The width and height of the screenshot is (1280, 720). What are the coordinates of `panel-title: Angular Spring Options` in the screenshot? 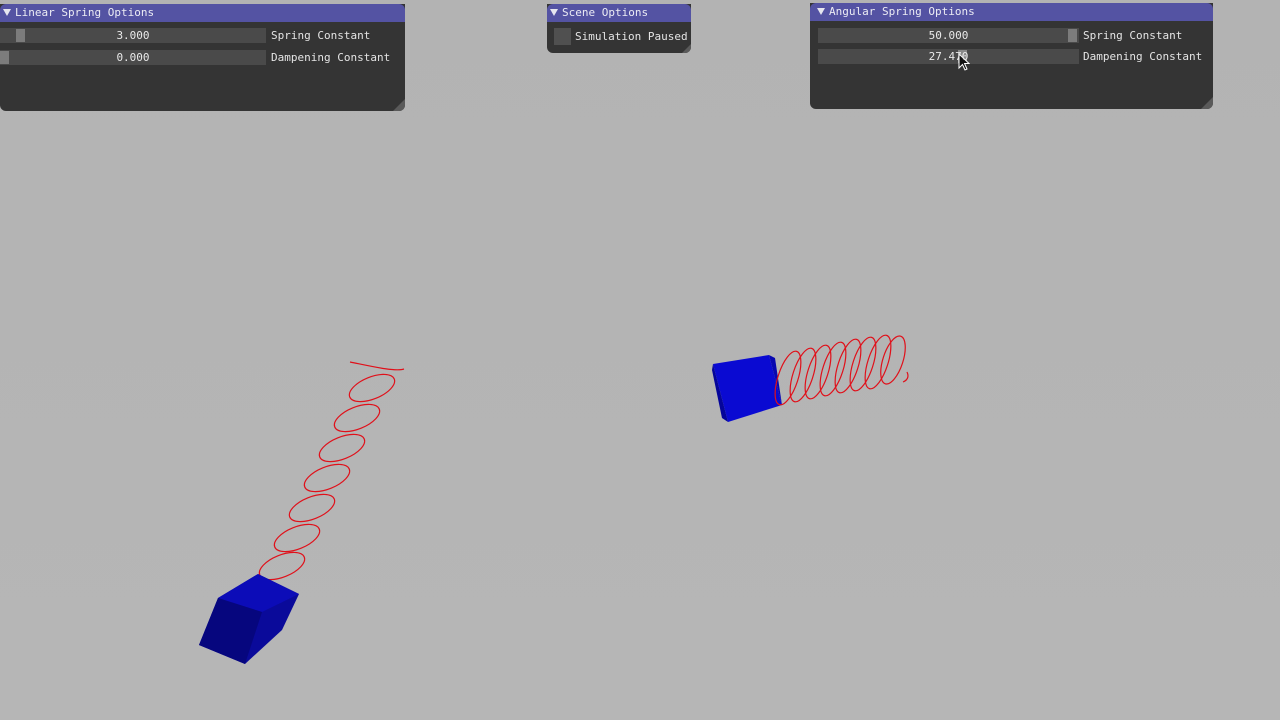 It's located at (902, 11).